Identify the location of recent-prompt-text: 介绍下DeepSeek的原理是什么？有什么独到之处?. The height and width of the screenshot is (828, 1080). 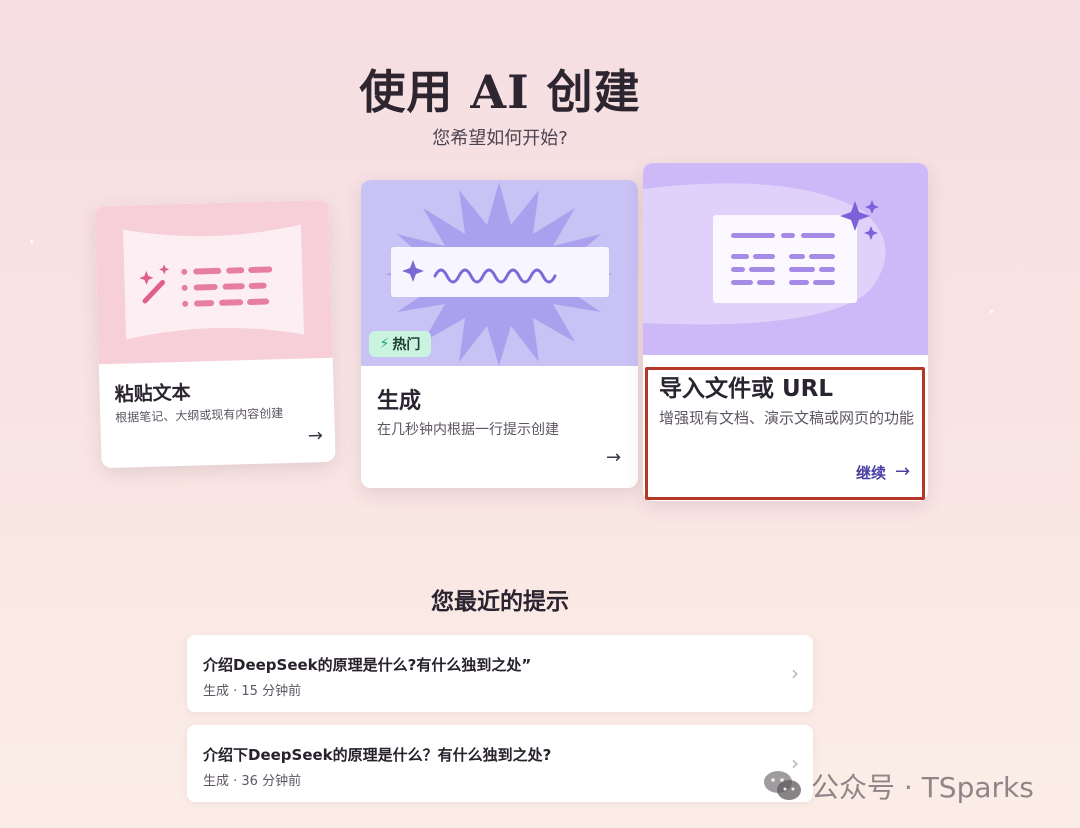
(377, 755).